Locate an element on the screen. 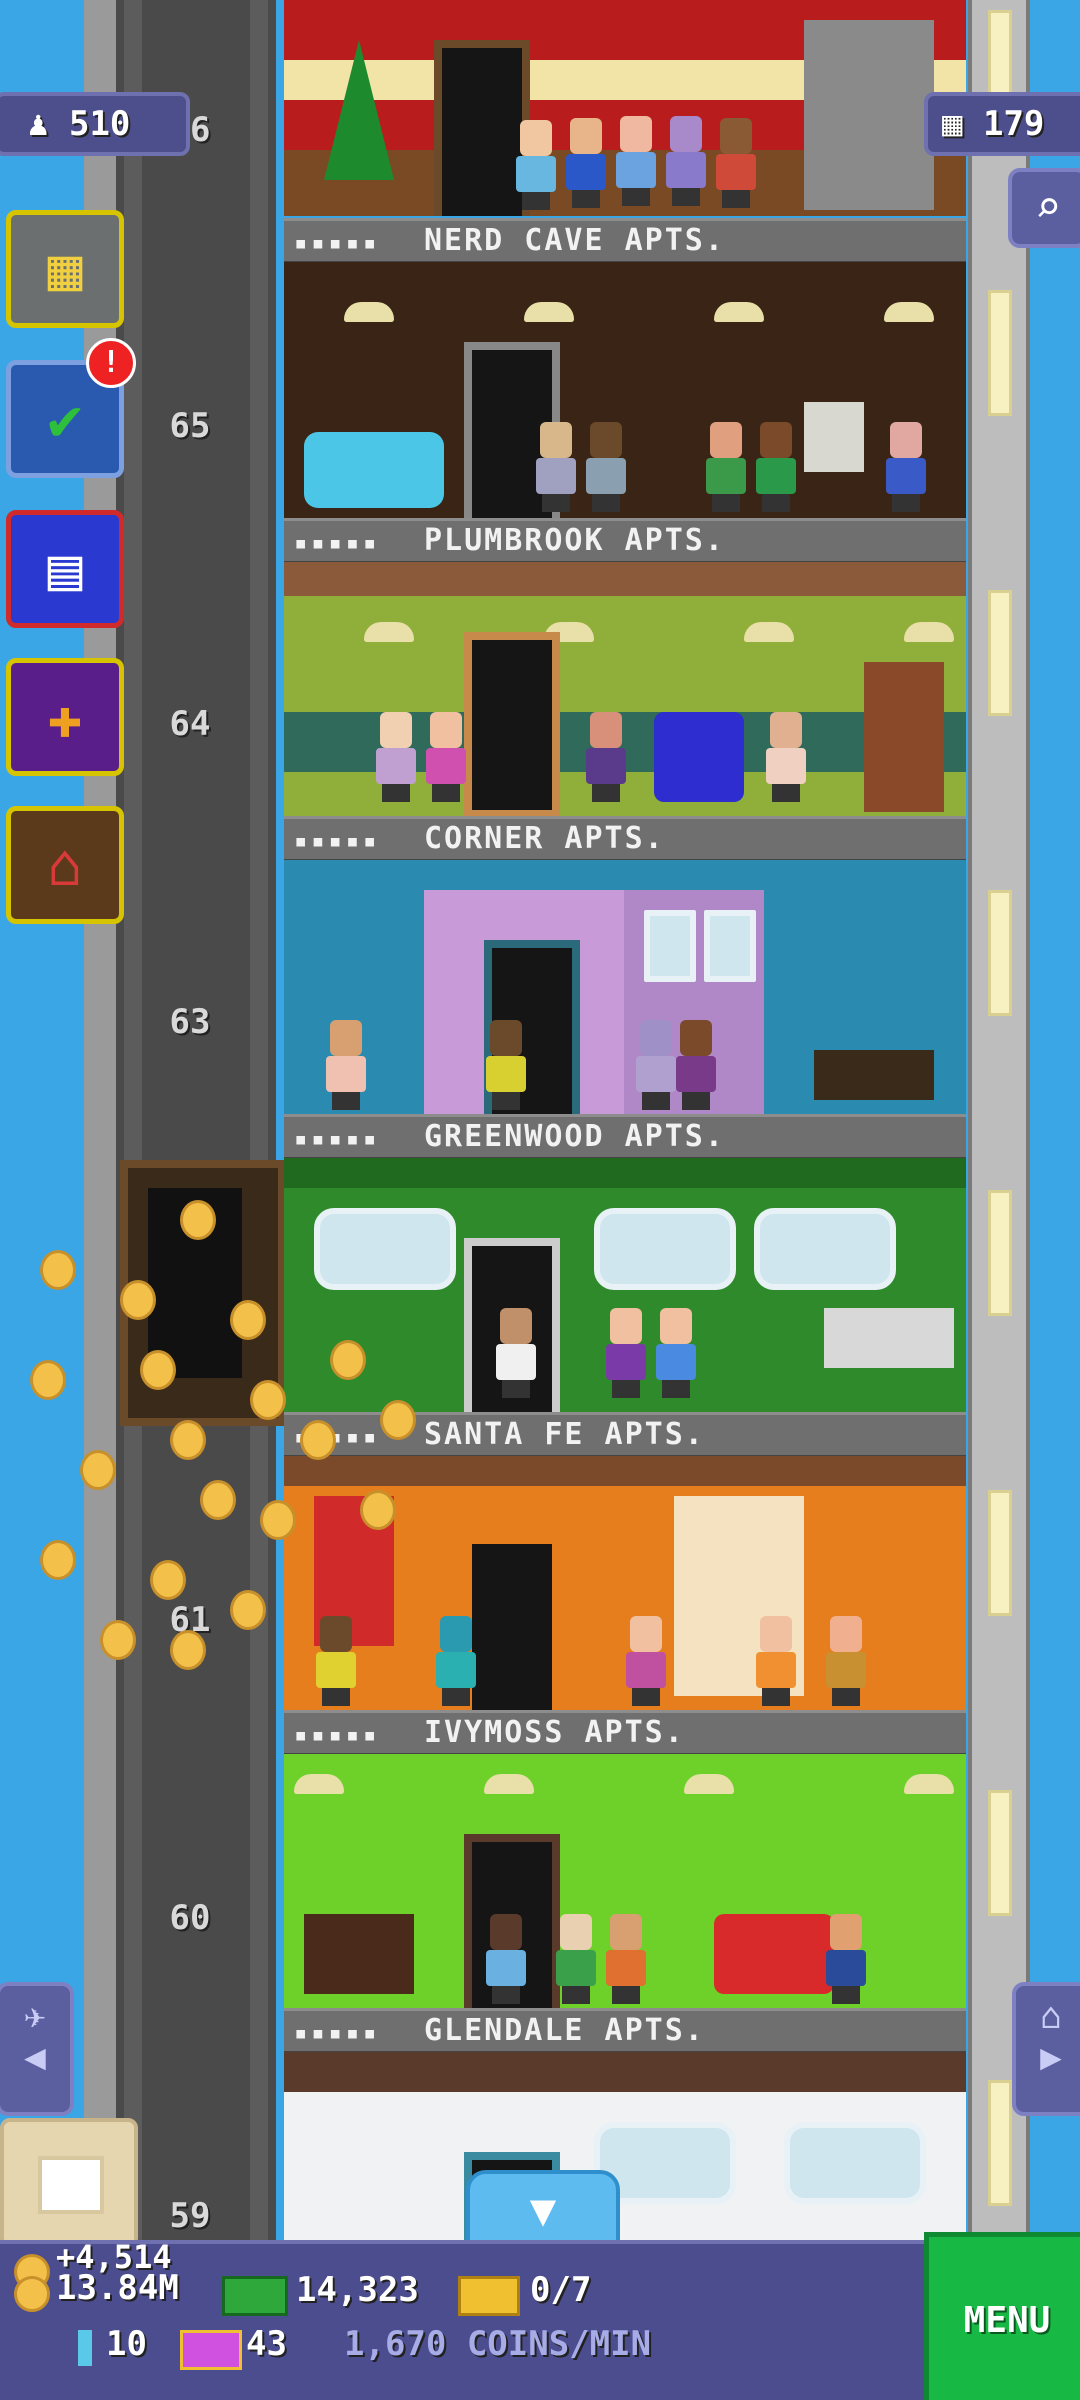  floor-66-room is located at coordinates (625, 108).